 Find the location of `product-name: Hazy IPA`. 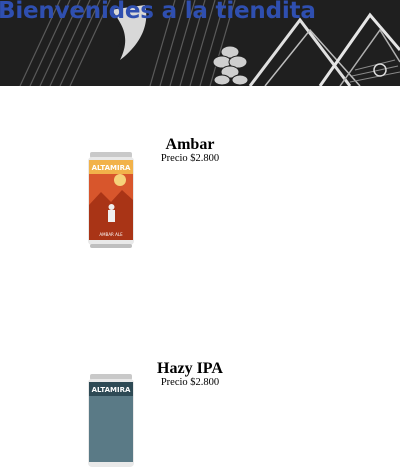

product-name: Hazy IPA is located at coordinates (190, 368).